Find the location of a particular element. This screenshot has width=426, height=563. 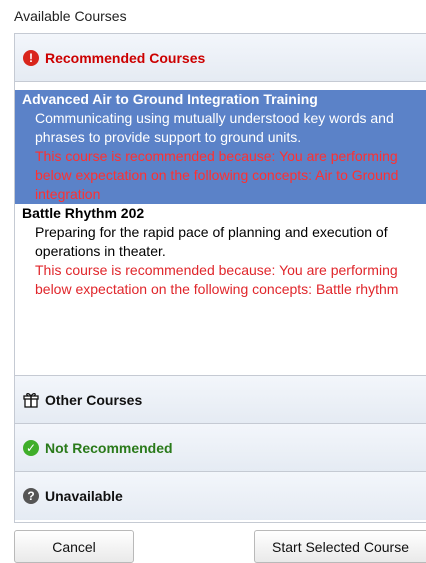

section-header-unavailable: ? Unavailable is located at coordinates (220, 496).